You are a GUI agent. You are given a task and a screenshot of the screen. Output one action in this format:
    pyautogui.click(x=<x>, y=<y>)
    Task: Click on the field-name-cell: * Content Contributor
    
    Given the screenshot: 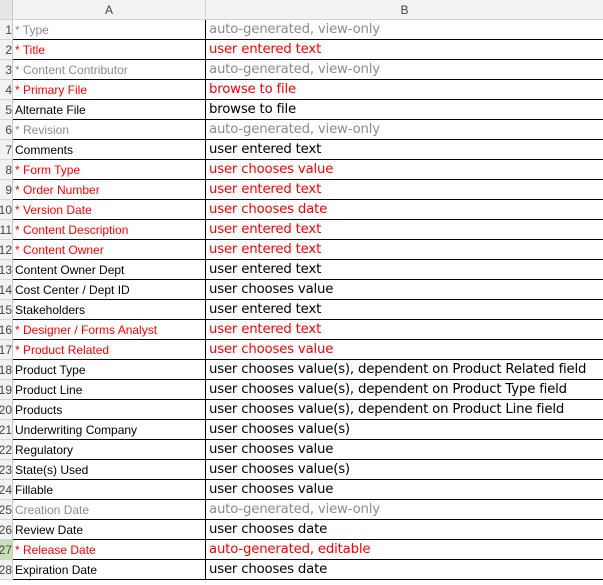 What is the action you would take?
    pyautogui.click(x=109, y=70)
    